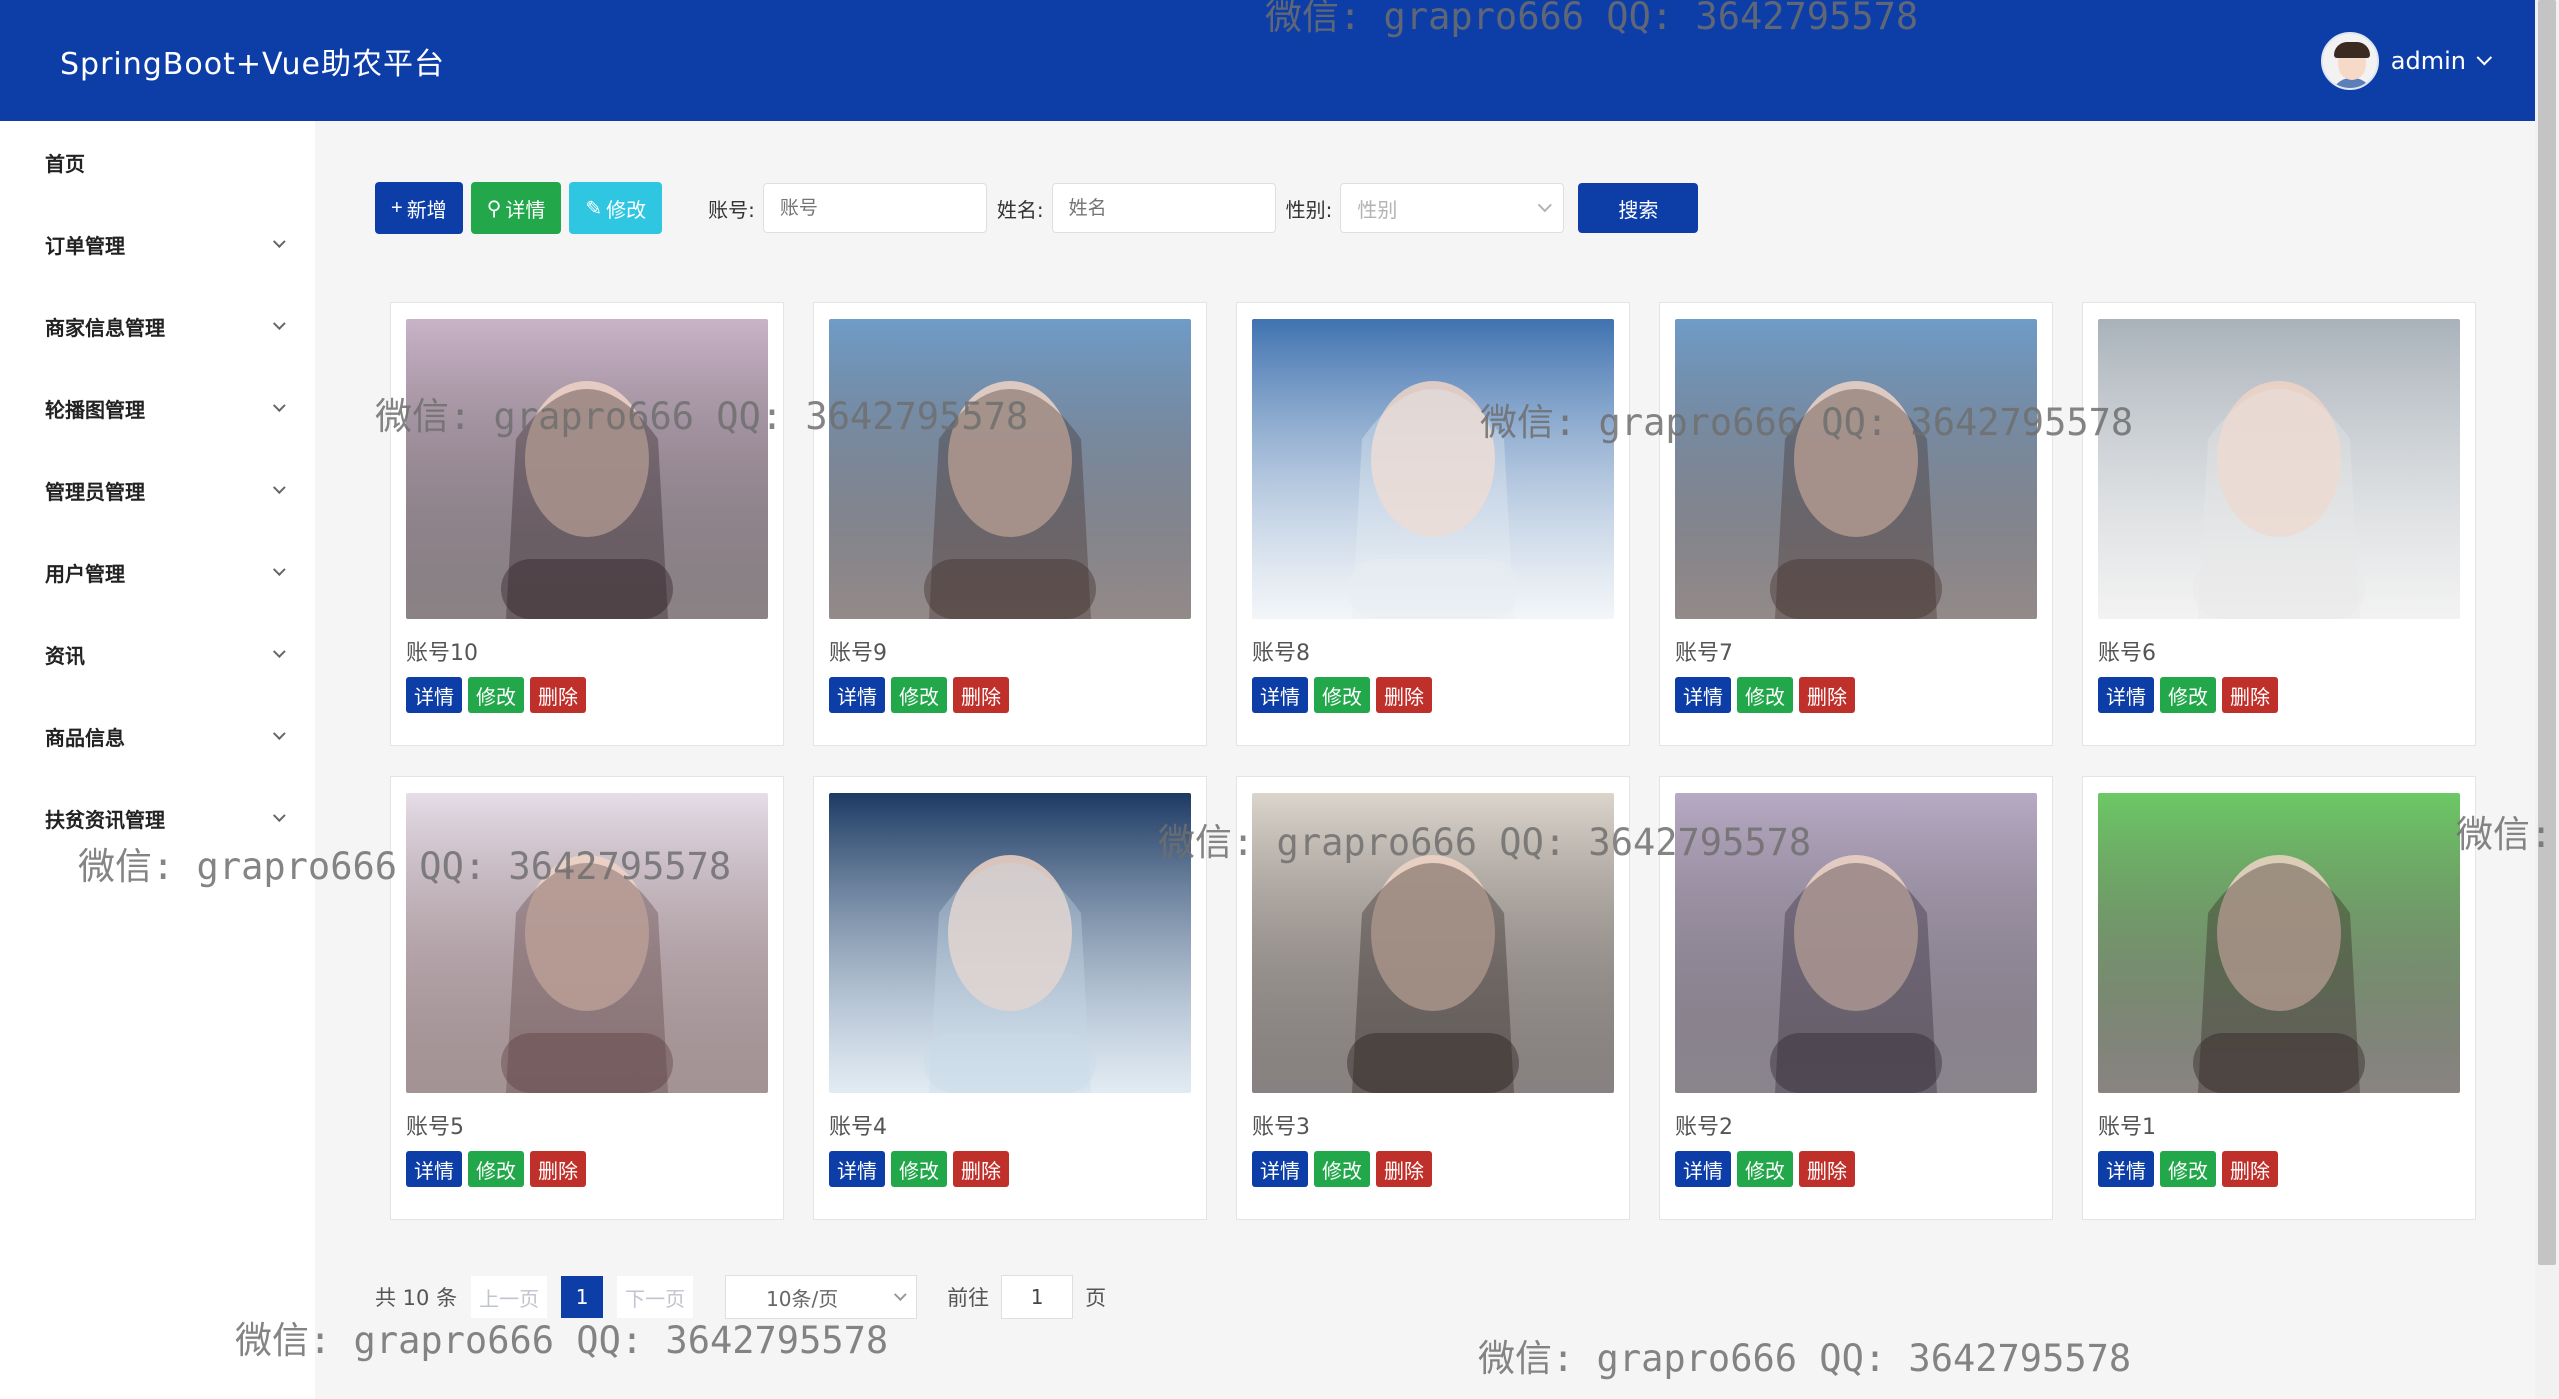 Image resolution: width=2559 pixels, height=1399 pixels. I want to click on page-number-current: 1, so click(582, 1297).